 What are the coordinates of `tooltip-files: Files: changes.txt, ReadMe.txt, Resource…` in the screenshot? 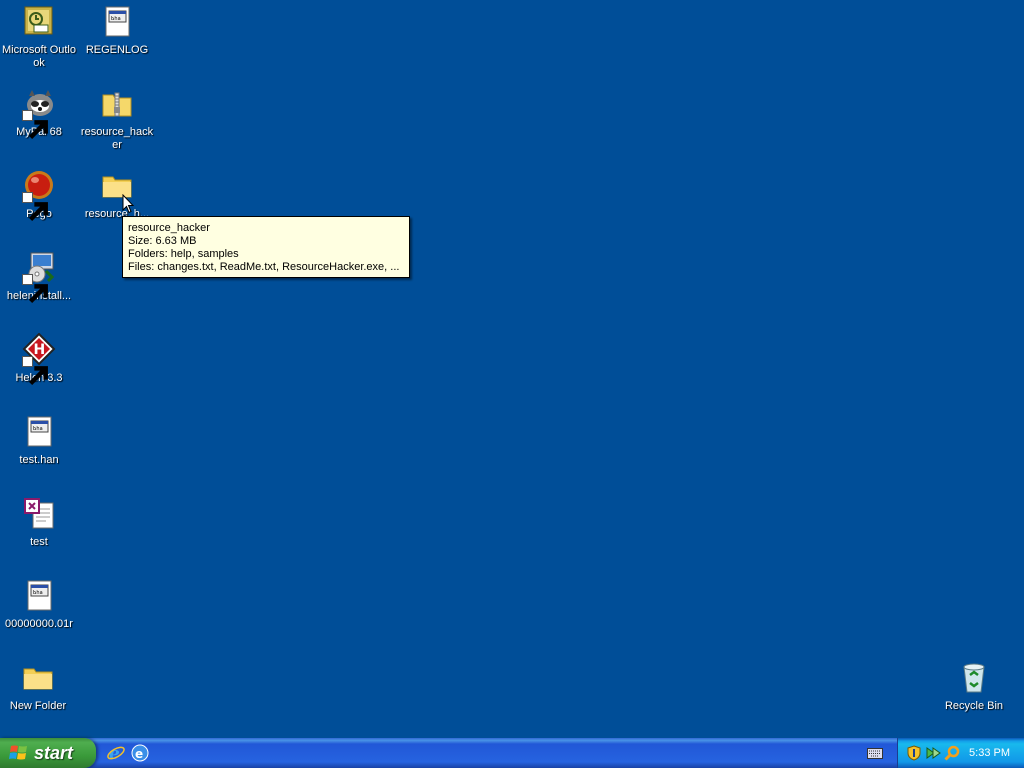 It's located at (264, 267).